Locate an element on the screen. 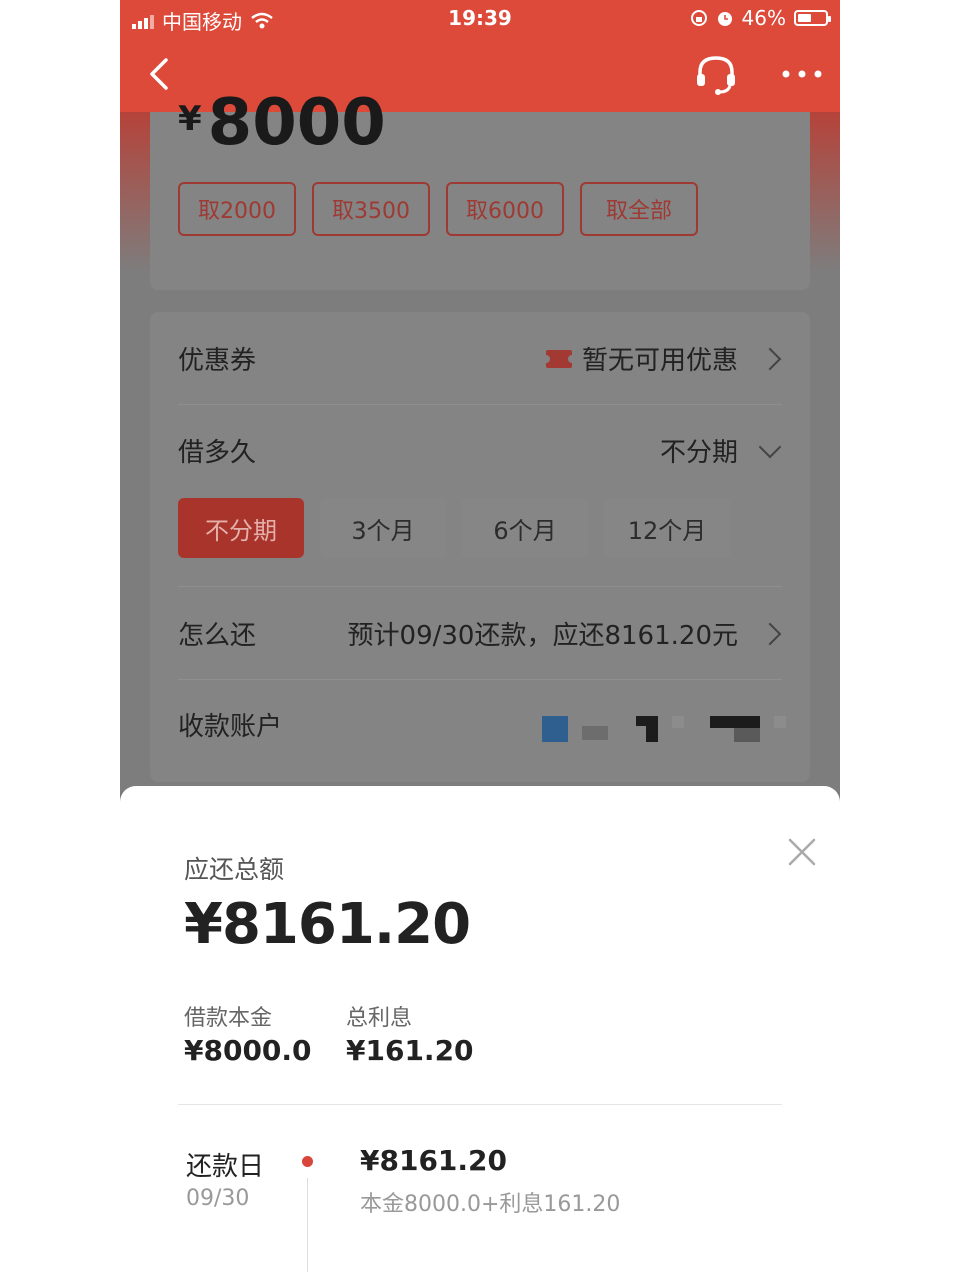 Image resolution: width=960 pixels, height=1280 pixels. account-label: 收款账户 is located at coordinates (230, 727).